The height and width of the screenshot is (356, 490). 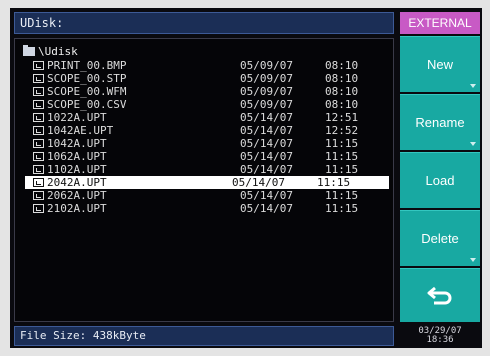 What do you see at coordinates (211, 156) in the screenshot?
I see `file-row: 1062A.UPT 05/14/07 11:15` at bounding box center [211, 156].